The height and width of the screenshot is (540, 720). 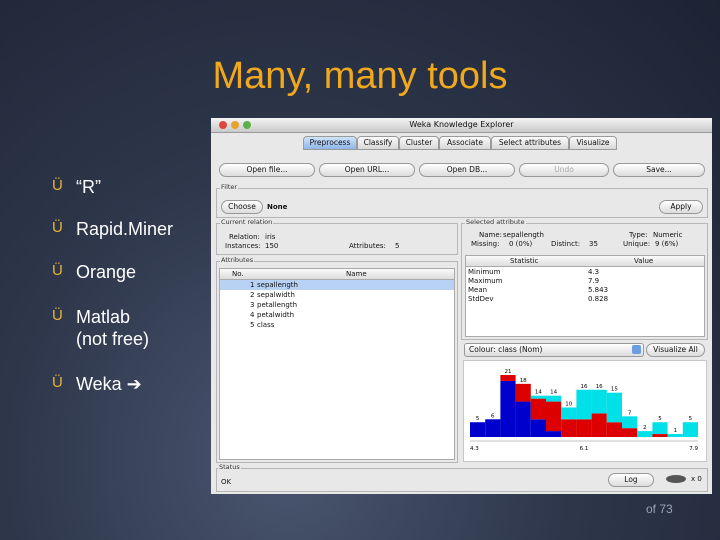 I want to click on table-row: 4 petalwidth, so click(x=337, y=315).